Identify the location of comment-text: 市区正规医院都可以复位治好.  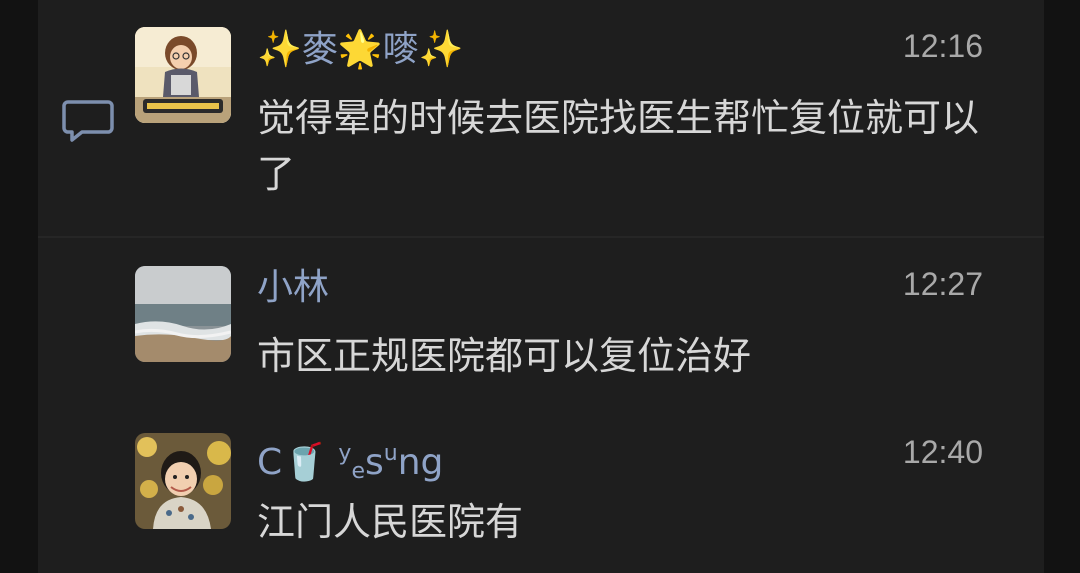
(504, 356).